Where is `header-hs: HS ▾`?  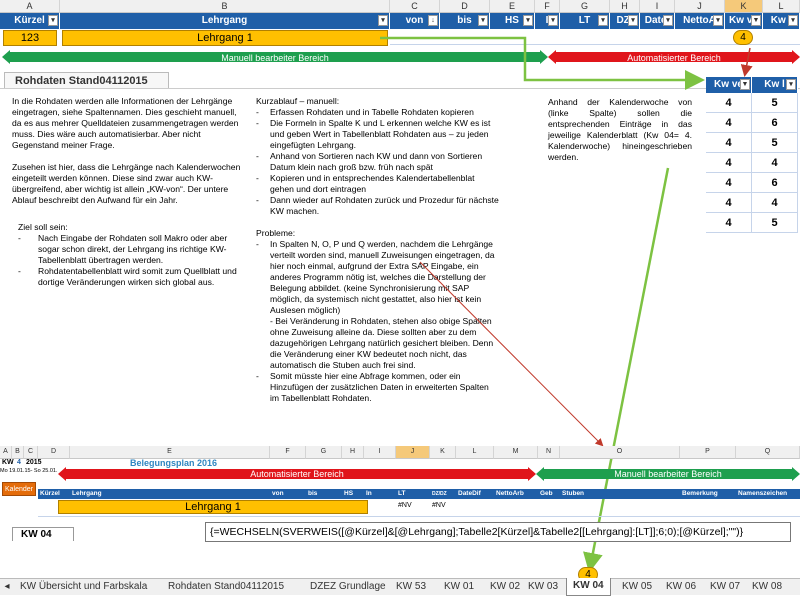 header-hs: HS ▾ is located at coordinates (512, 21).